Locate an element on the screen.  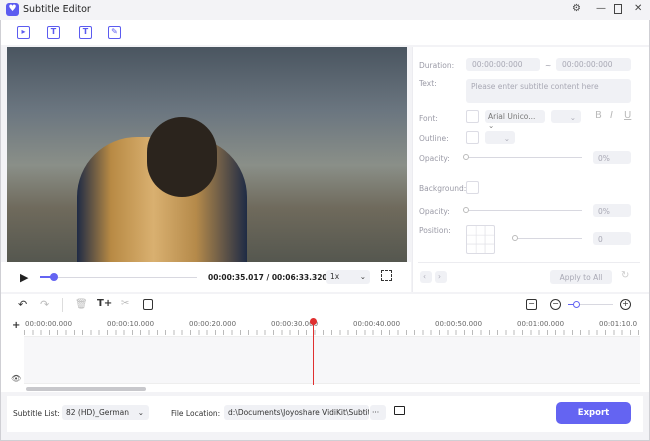
ruler-tick-label: 00:00:50.000 is located at coordinates (459, 324).